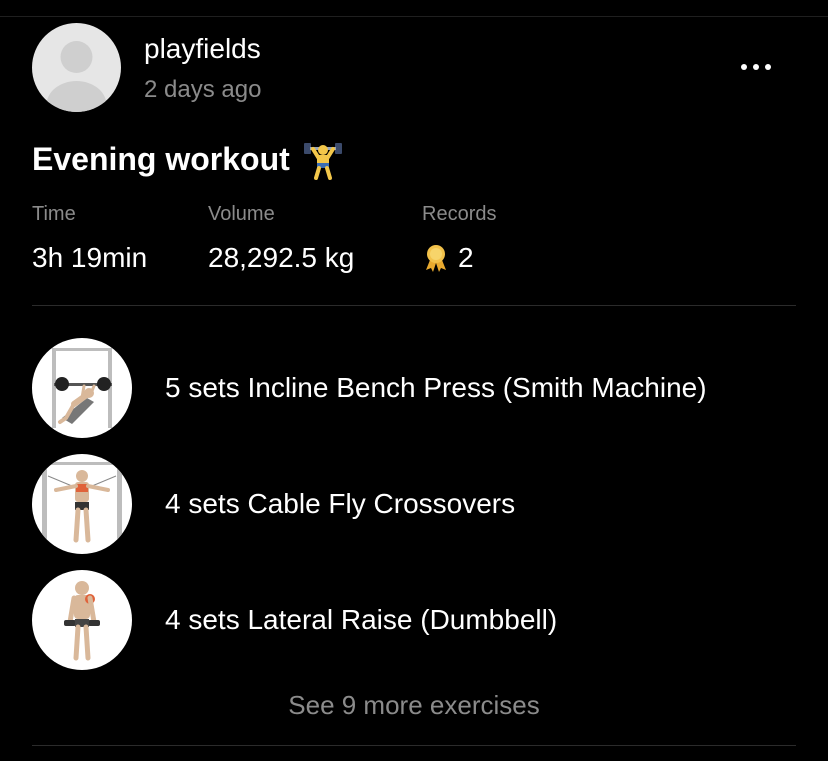  I want to click on cable-fly-thumbnail, so click(82, 504).